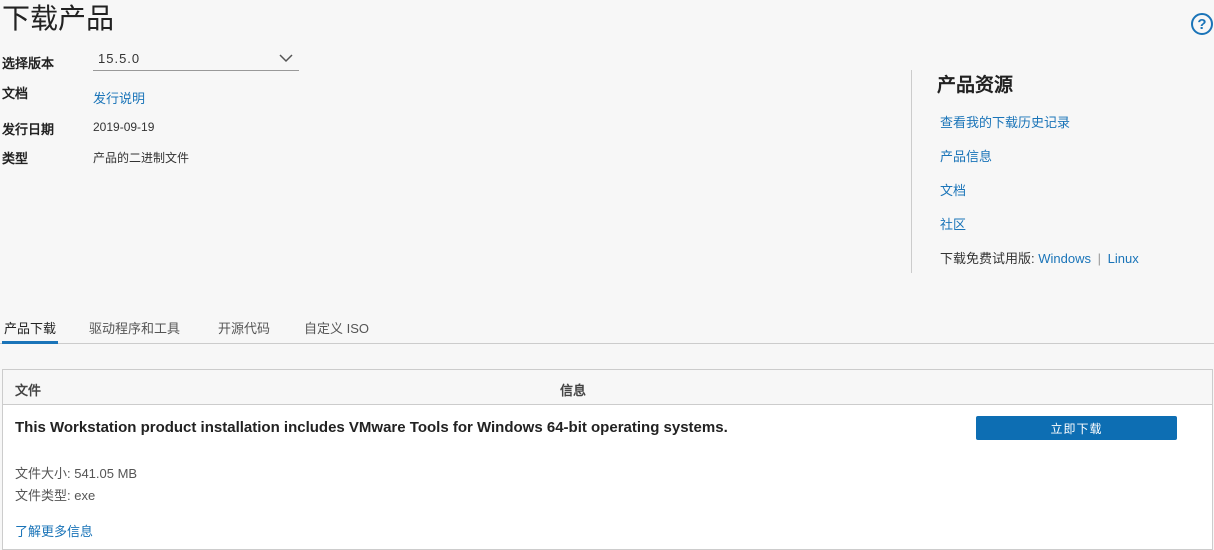 The width and height of the screenshot is (1214, 550). I want to click on learn-more-link: 了解更多信息, so click(54, 530).